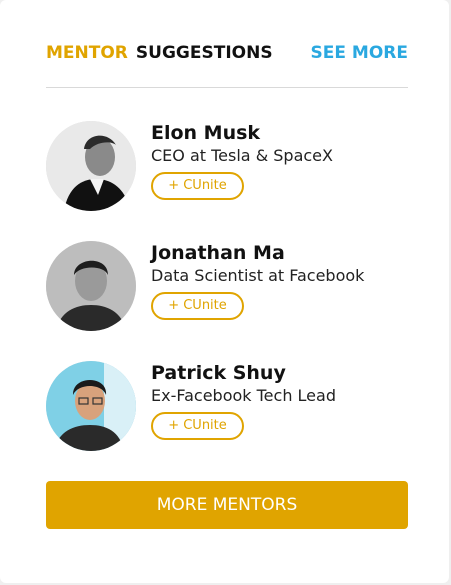  What do you see at coordinates (227, 505) in the screenshot?
I see `more-mentors-button: MORE MENTORS` at bounding box center [227, 505].